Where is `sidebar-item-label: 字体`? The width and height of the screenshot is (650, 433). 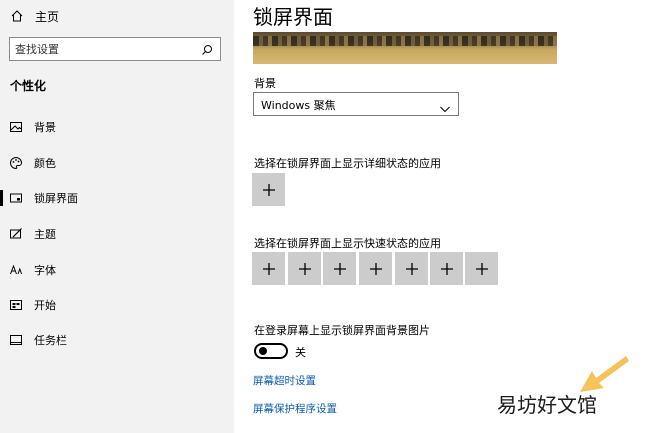 sidebar-item-label: 字体 is located at coordinates (45, 270).